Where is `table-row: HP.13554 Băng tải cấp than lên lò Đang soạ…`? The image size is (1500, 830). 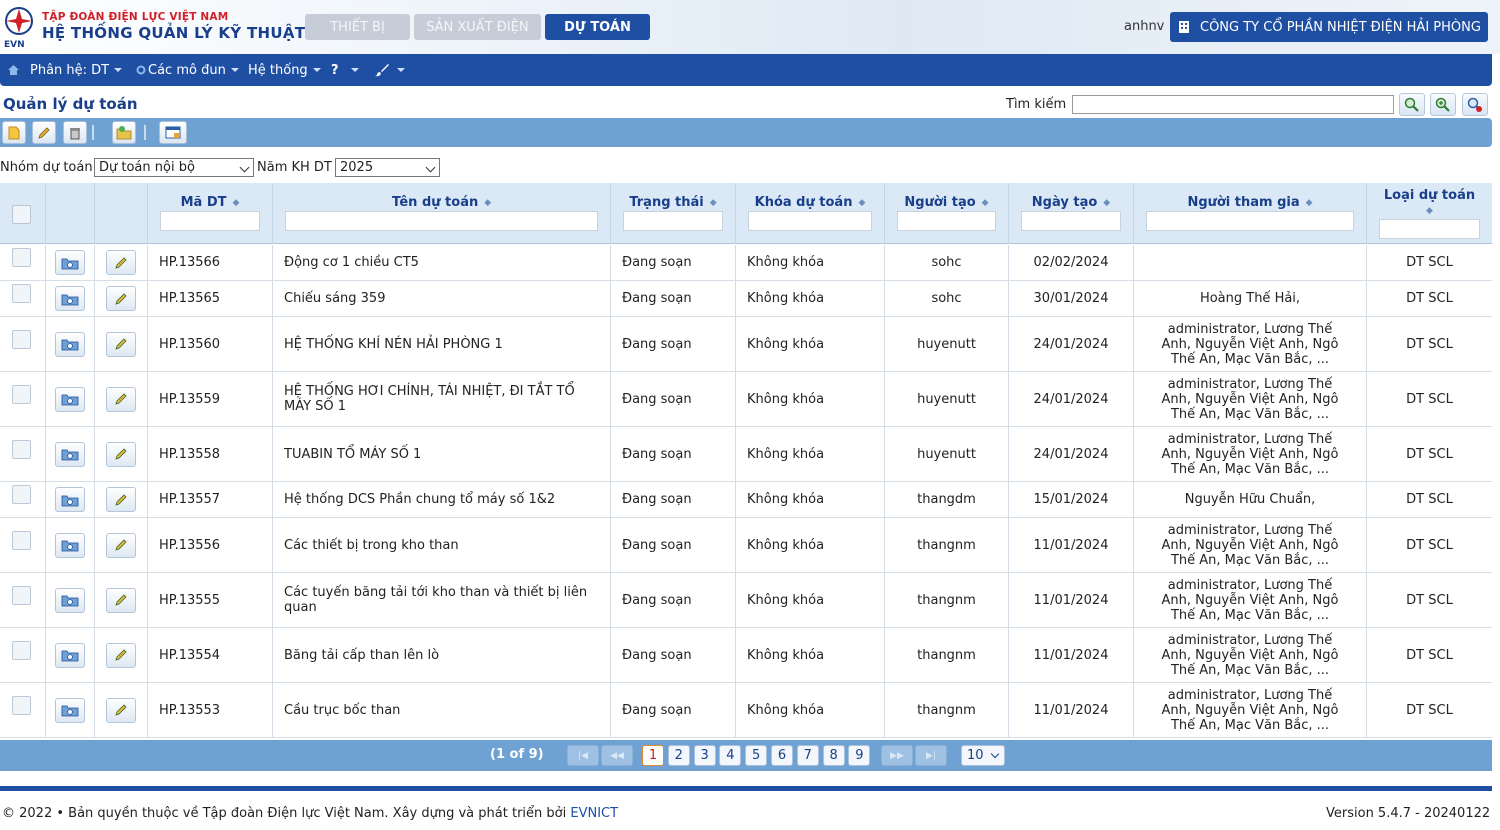 table-row: HP.13554 Băng tải cấp than lên lò Đang soạ… is located at coordinates (746, 655).